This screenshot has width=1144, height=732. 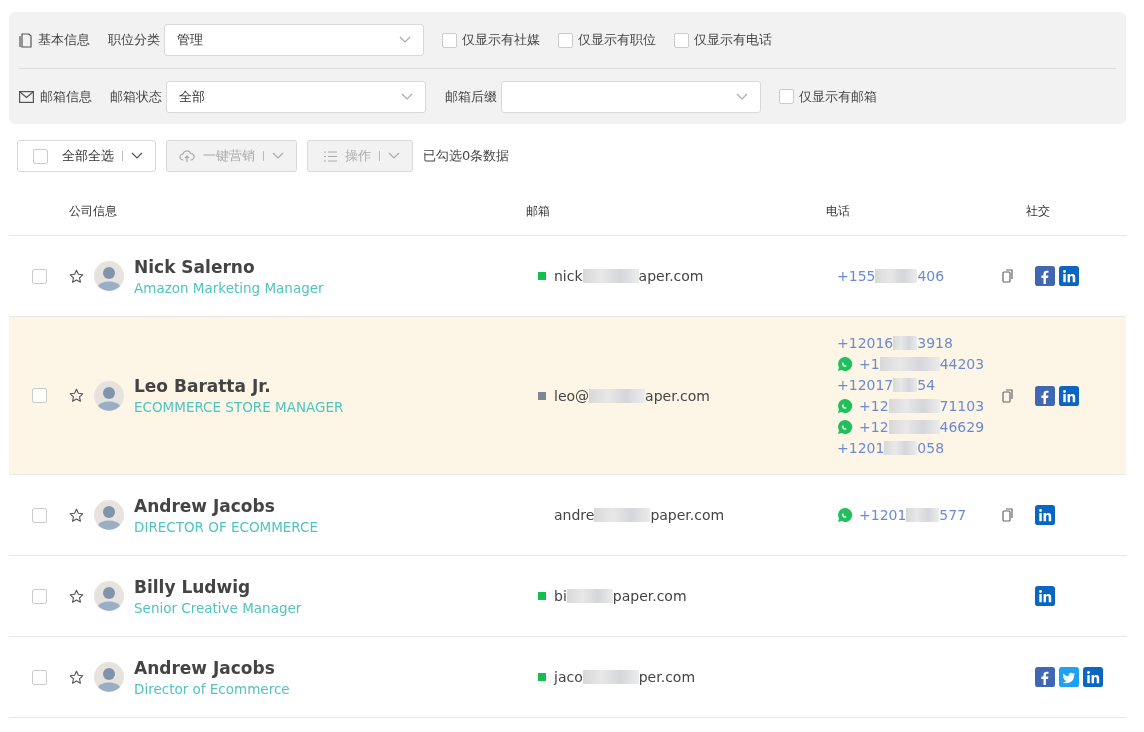 What do you see at coordinates (891, 276) in the screenshot?
I see `phone-number: +155 406` at bounding box center [891, 276].